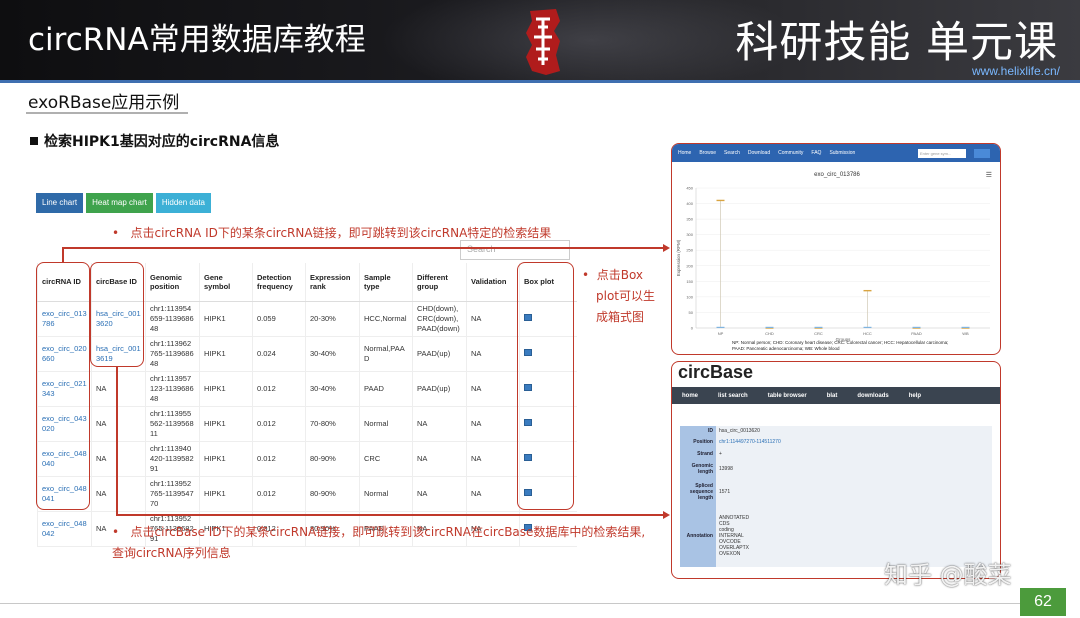  I want to click on arrow-to-exorbase-icon, so click(666, 248).